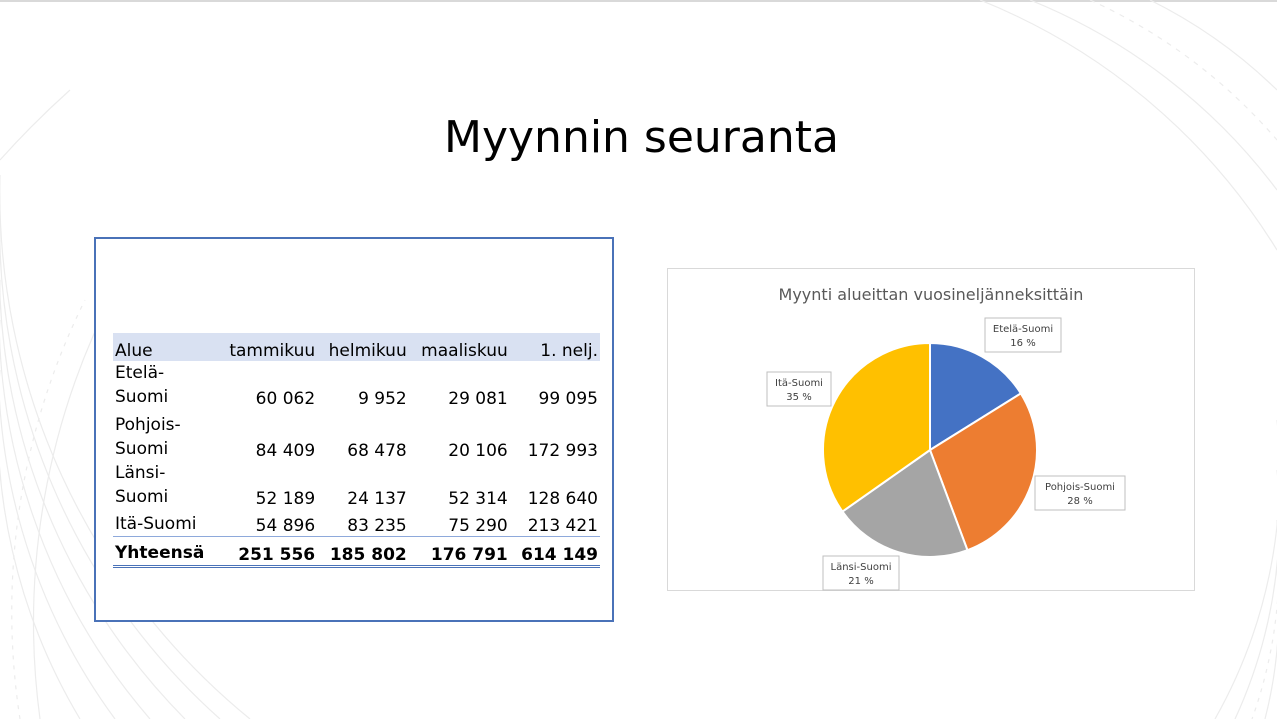 This screenshot has width=1277, height=719. Describe the element at coordinates (1023, 329) in the screenshot. I see `data-label-category: Etelä-Suomi` at that location.